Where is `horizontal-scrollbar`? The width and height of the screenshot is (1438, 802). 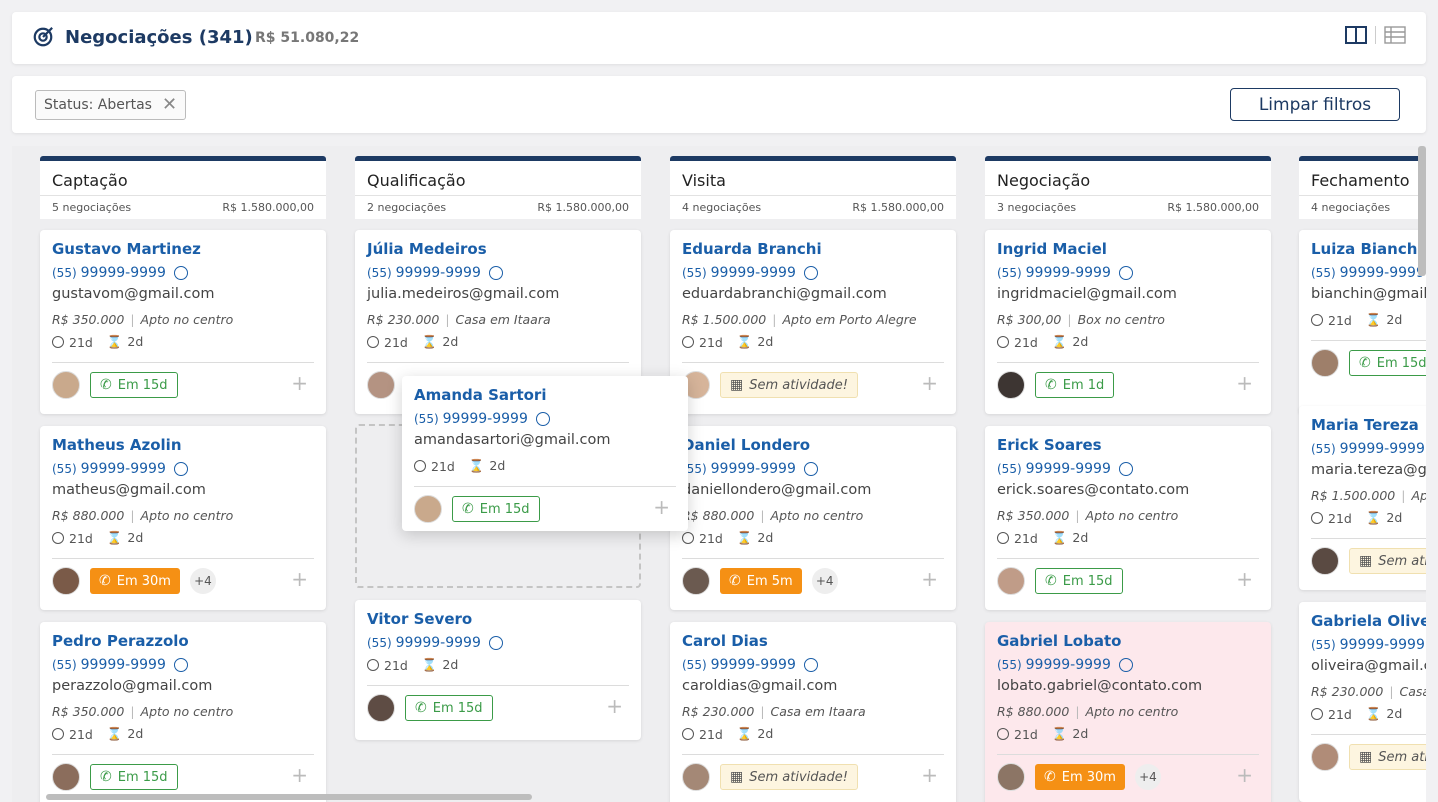
horizontal-scrollbar is located at coordinates (289, 797).